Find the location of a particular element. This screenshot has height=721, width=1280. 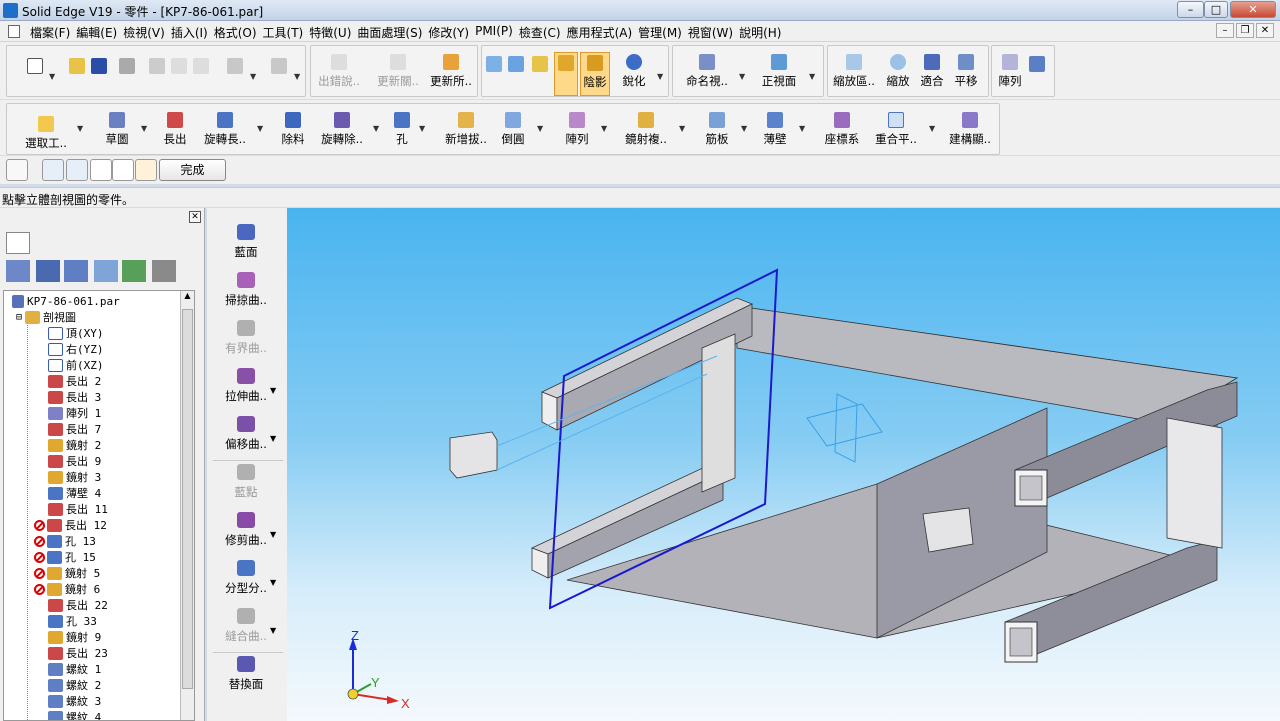

tree-item: 長出 11 is located at coordinates (78, 509).